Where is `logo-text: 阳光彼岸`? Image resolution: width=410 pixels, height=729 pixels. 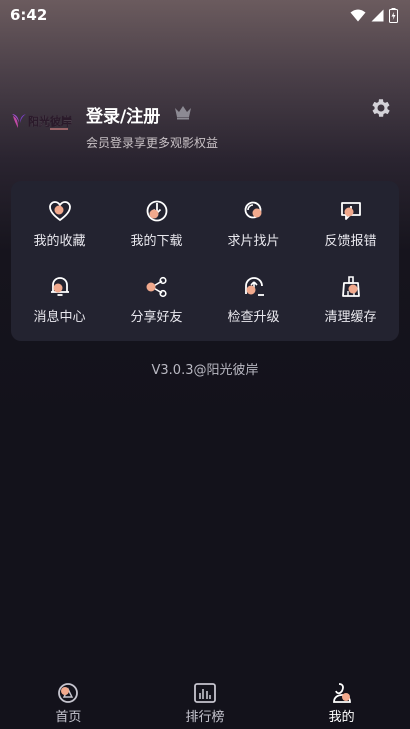 logo-text: 阳光彼岸 is located at coordinates (50, 121).